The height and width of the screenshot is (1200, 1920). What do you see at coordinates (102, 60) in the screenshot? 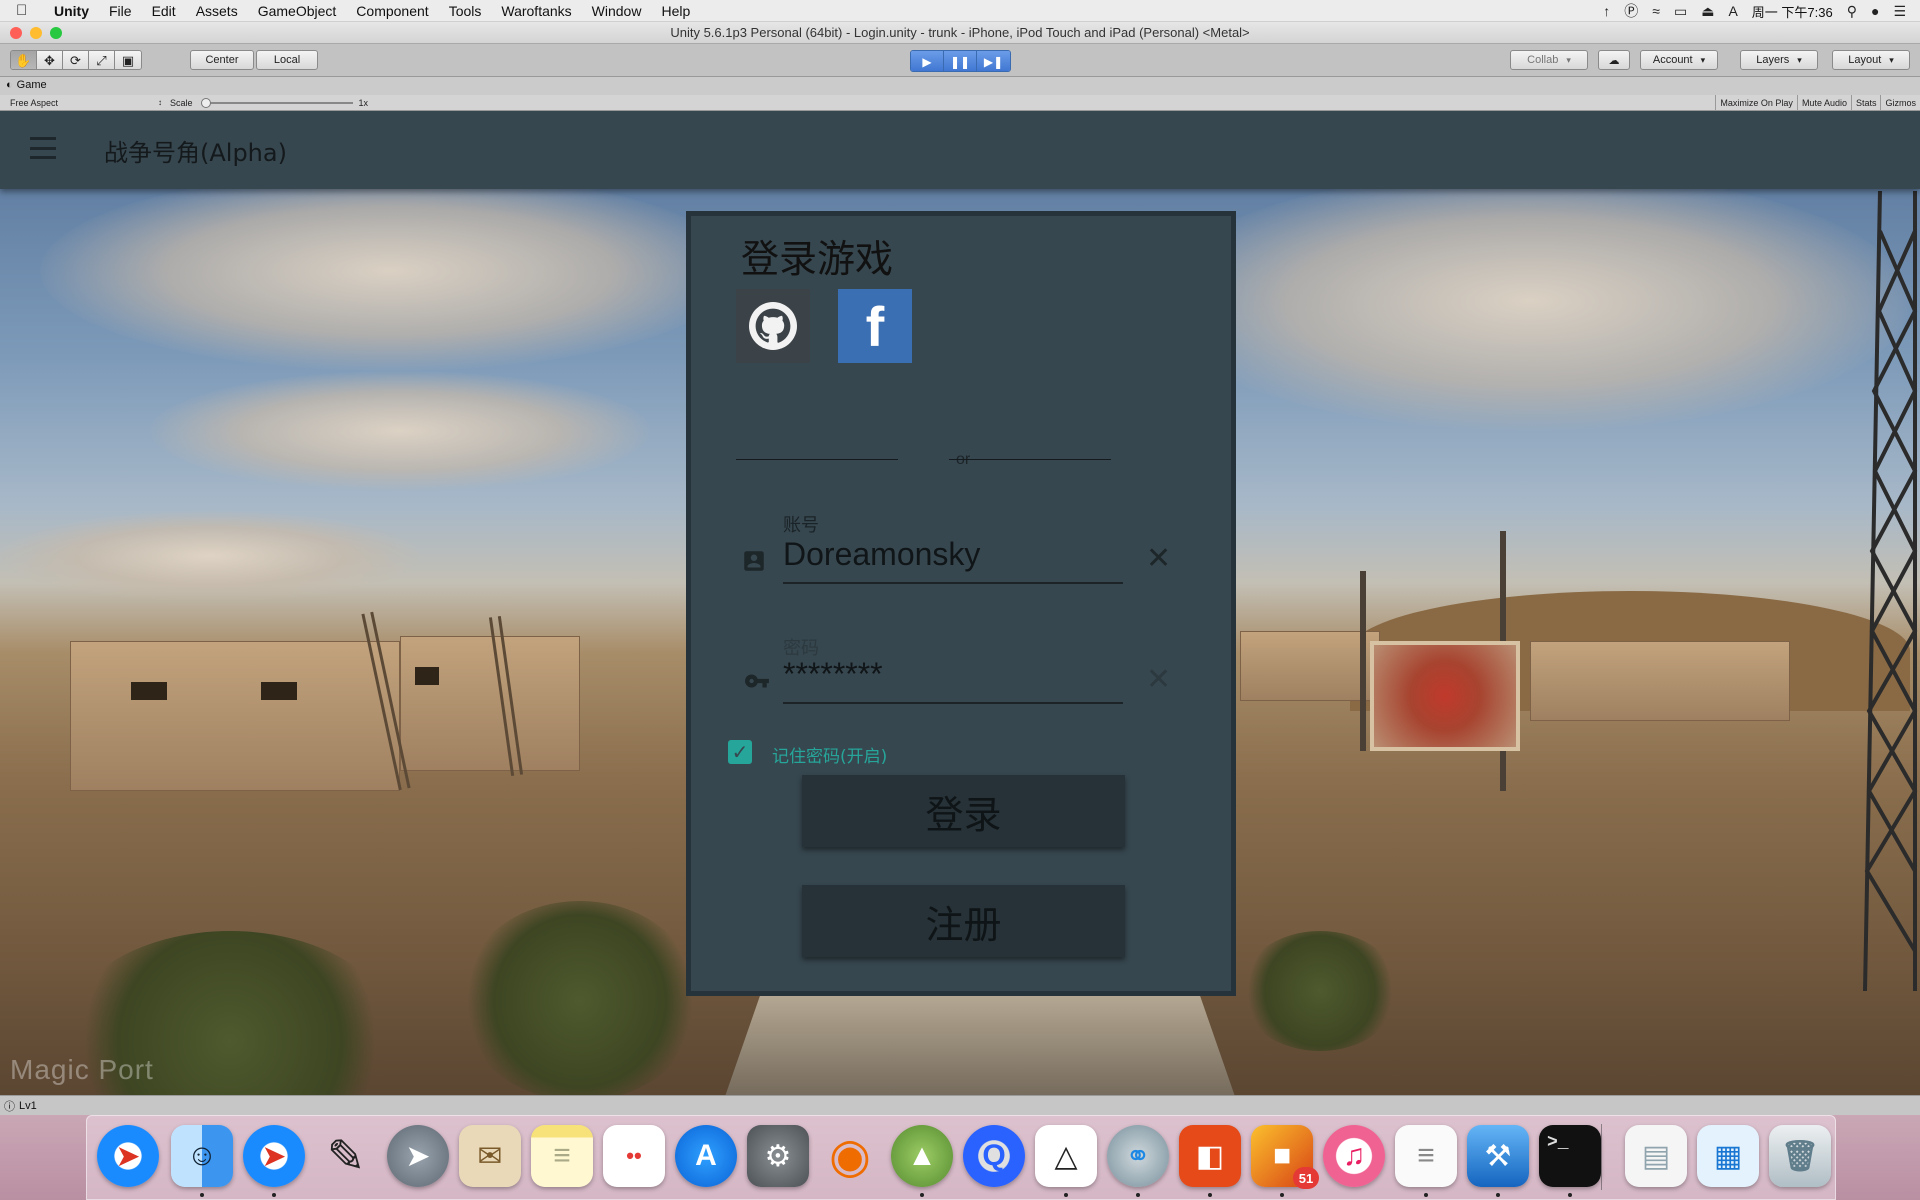
I see `scale-tool-icon: ⤢` at bounding box center [102, 60].